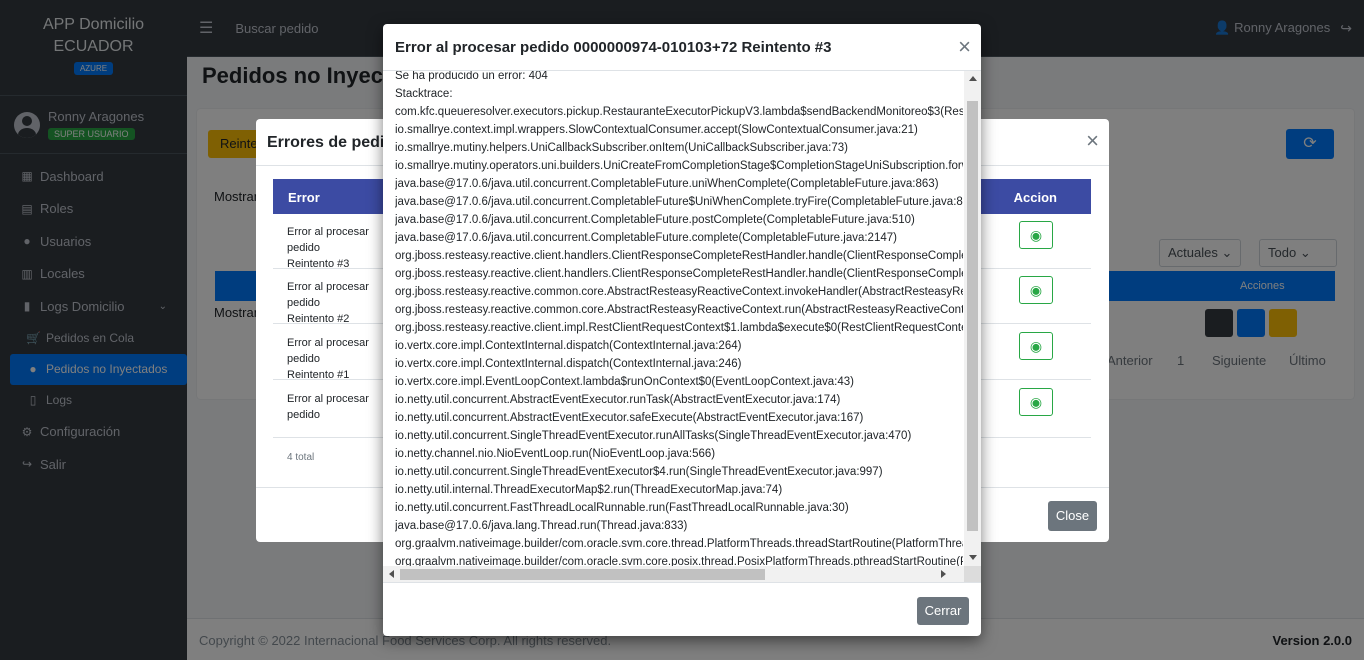 Image resolution: width=1364 pixels, height=660 pixels. I want to click on error-cell: Error al procesar pedido Reintento #2, so click(334, 303).